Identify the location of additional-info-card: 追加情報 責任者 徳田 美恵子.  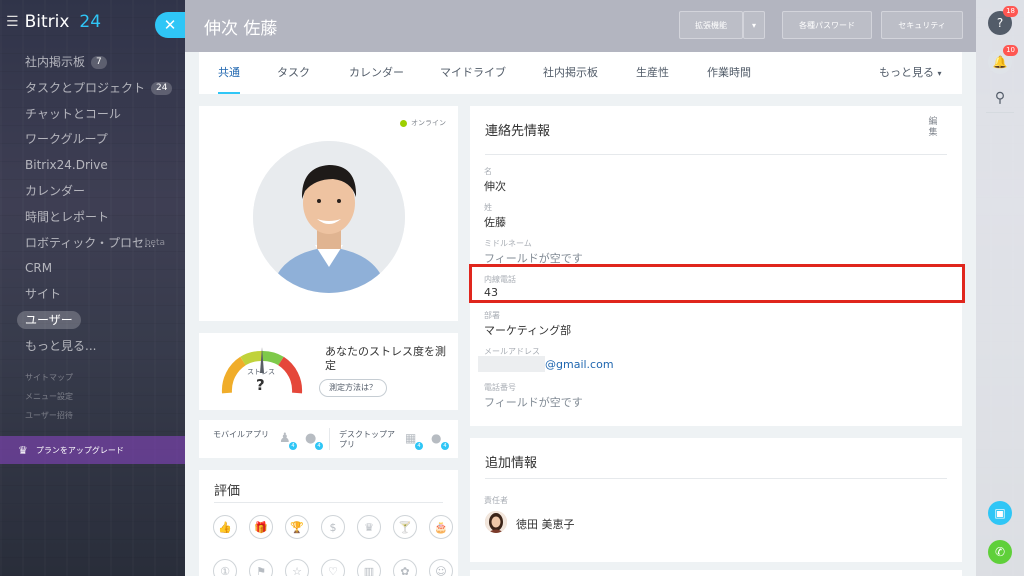
(716, 500).